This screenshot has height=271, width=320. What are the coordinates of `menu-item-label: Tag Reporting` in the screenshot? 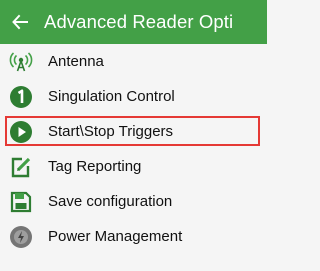 It's located at (95, 166).